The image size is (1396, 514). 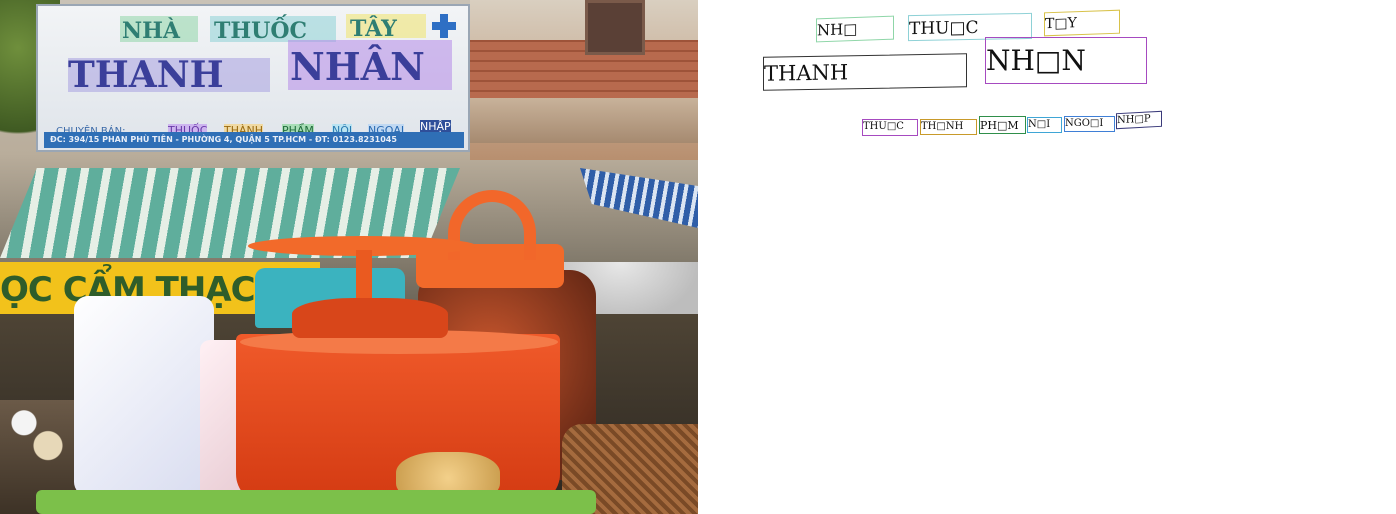 What do you see at coordinates (584, 70) in the screenshot?
I see `brick-balcony` at bounding box center [584, 70].